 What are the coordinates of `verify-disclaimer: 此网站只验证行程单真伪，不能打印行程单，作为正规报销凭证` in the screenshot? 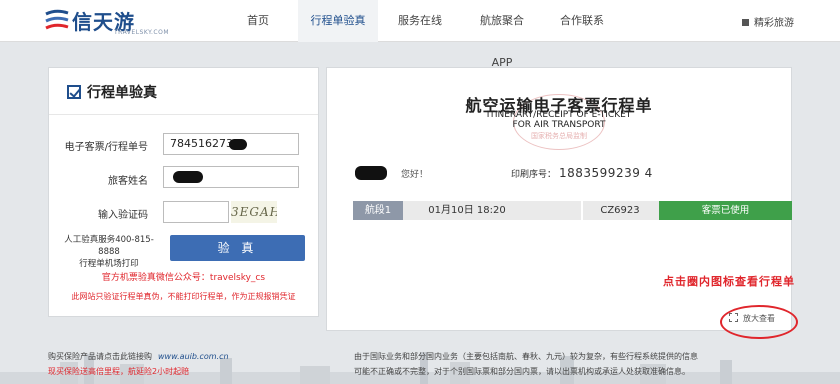 It's located at (183, 296).